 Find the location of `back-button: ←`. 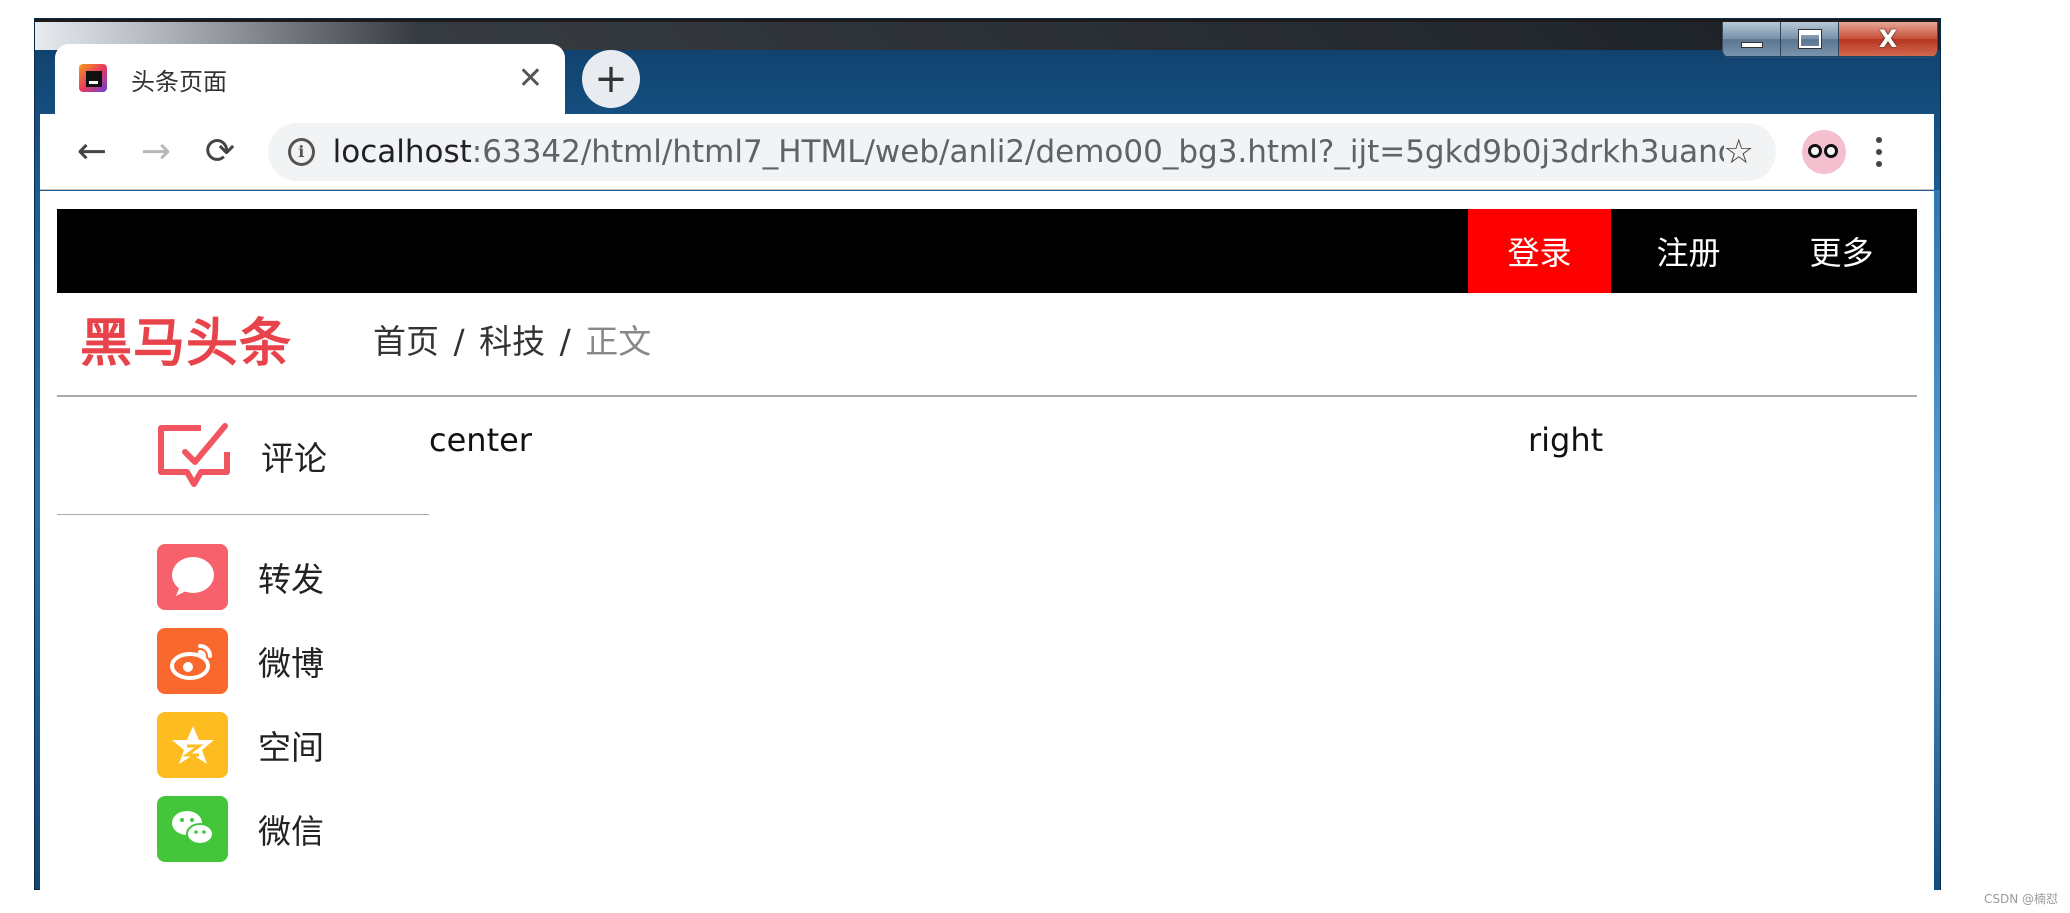

back-button: ← is located at coordinates (92, 152).